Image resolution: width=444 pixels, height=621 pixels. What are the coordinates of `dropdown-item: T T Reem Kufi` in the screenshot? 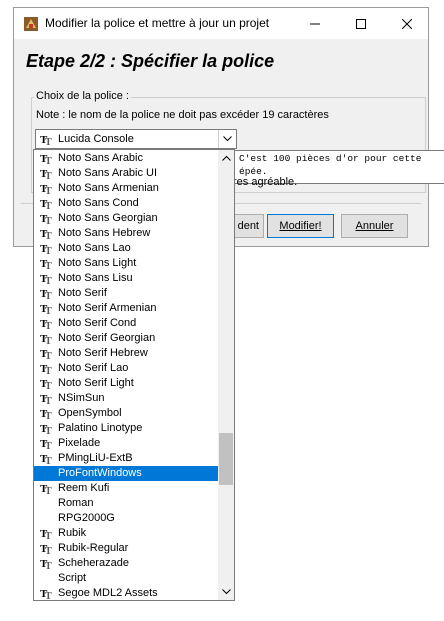 It's located at (126, 488).